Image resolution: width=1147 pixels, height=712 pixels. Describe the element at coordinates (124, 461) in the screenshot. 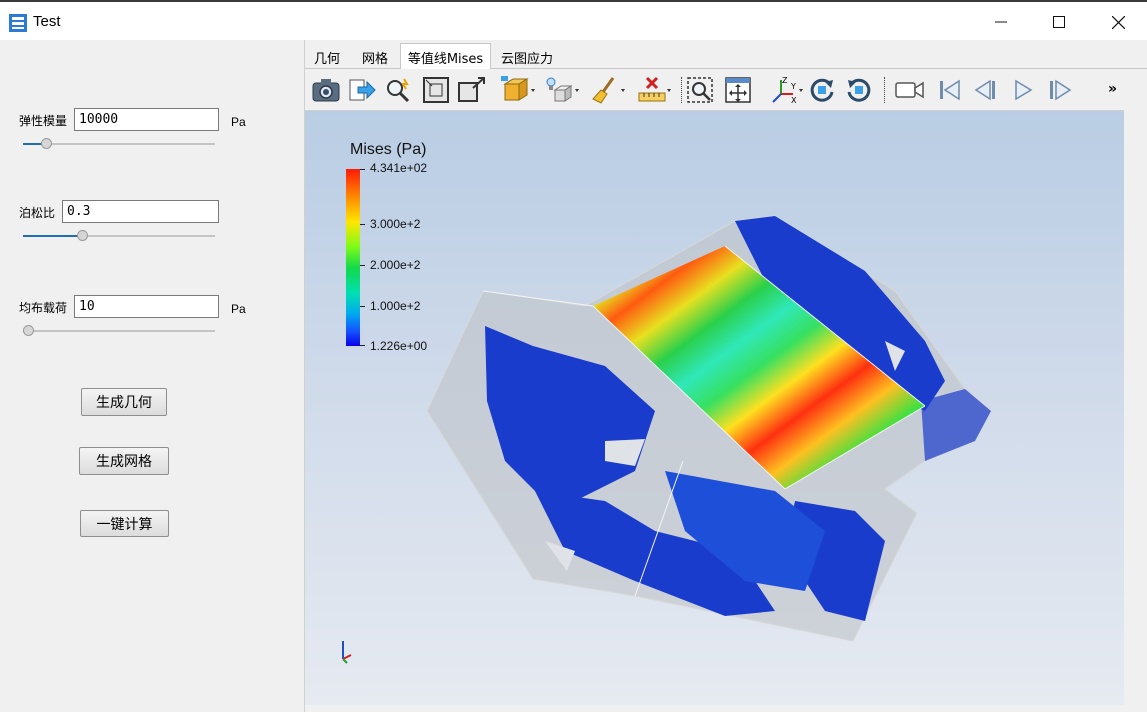

I see `generate-mesh-button: 生成网格` at that location.